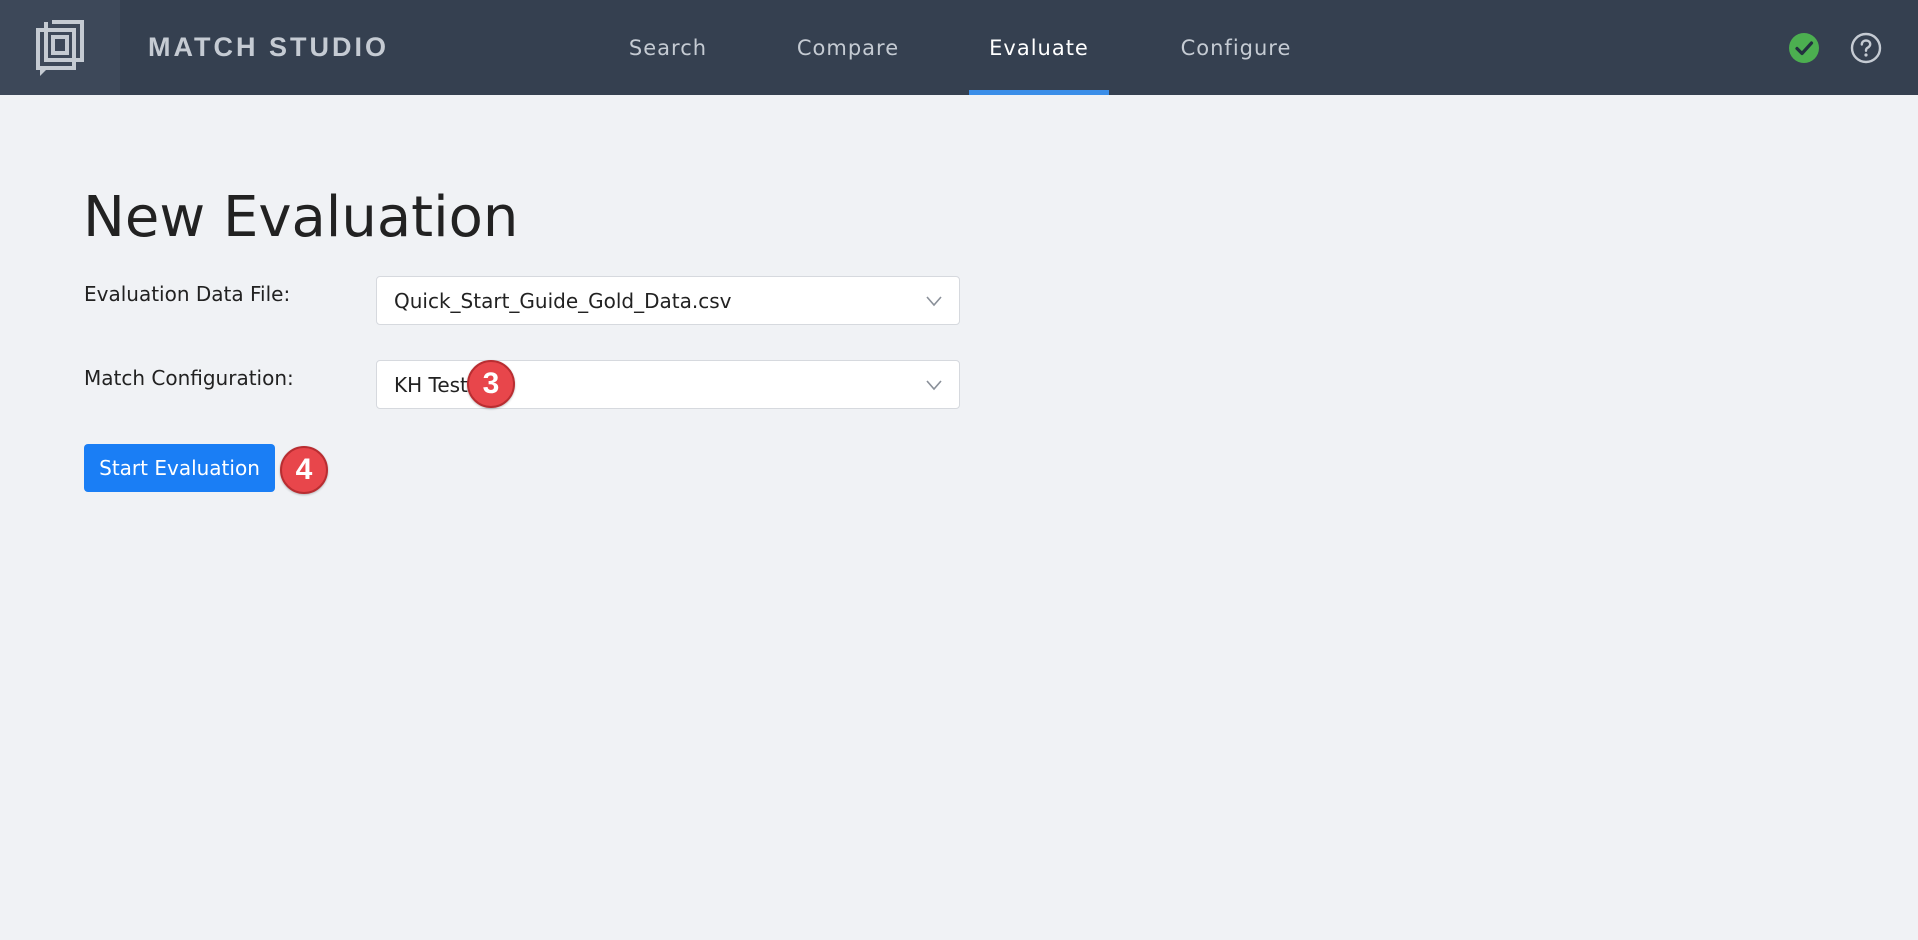 This screenshot has width=1918, height=940. Describe the element at coordinates (848, 47) in the screenshot. I see `tab-compare: Compare` at that location.